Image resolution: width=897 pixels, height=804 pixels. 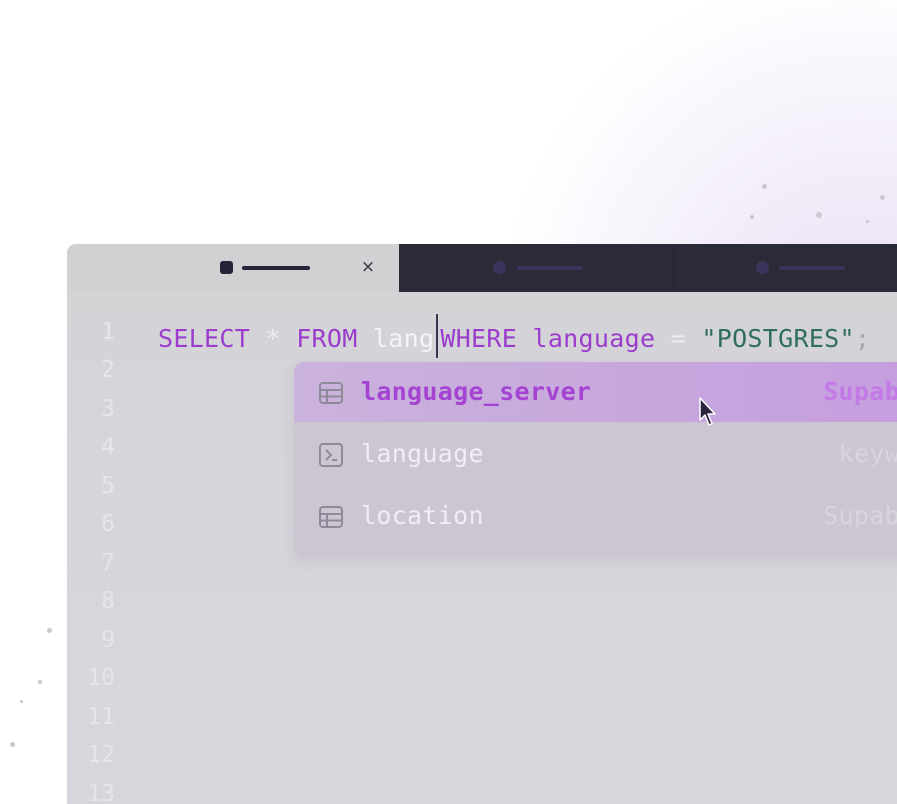 I want to click on autocomplete-item-label: language_server, so click(x=476, y=391).